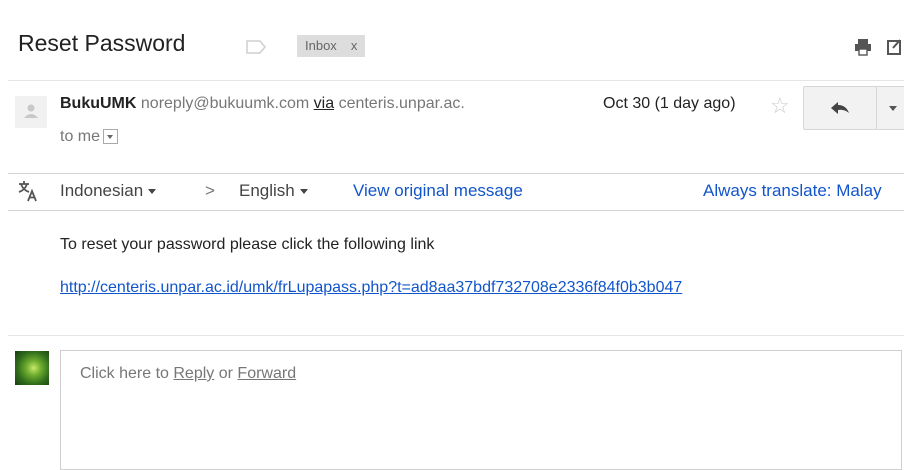  What do you see at coordinates (32, 368) in the screenshot?
I see `user-avatar` at bounding box center [32, 368].